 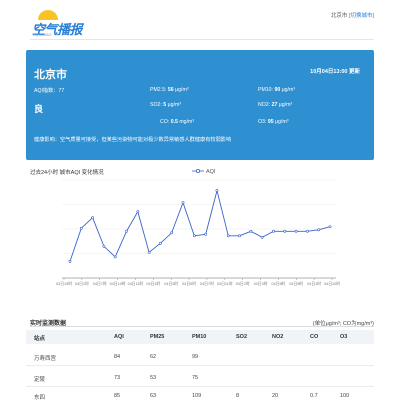 I want to click on column-header: PM25, so click(x=157, y=337).